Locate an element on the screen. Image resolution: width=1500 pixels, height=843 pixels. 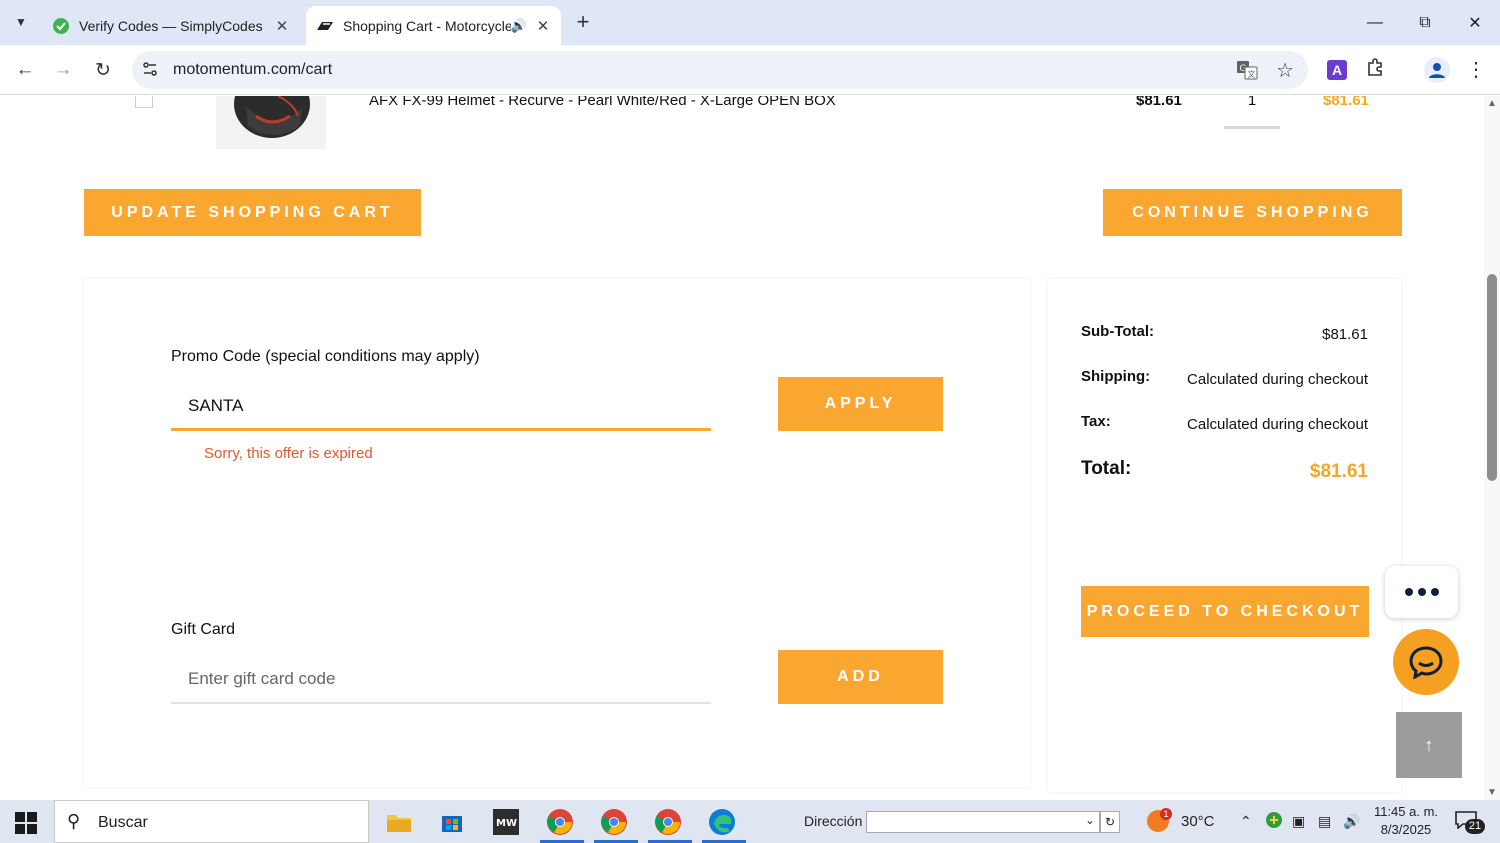
start-button is located at coordinates (26, 823).